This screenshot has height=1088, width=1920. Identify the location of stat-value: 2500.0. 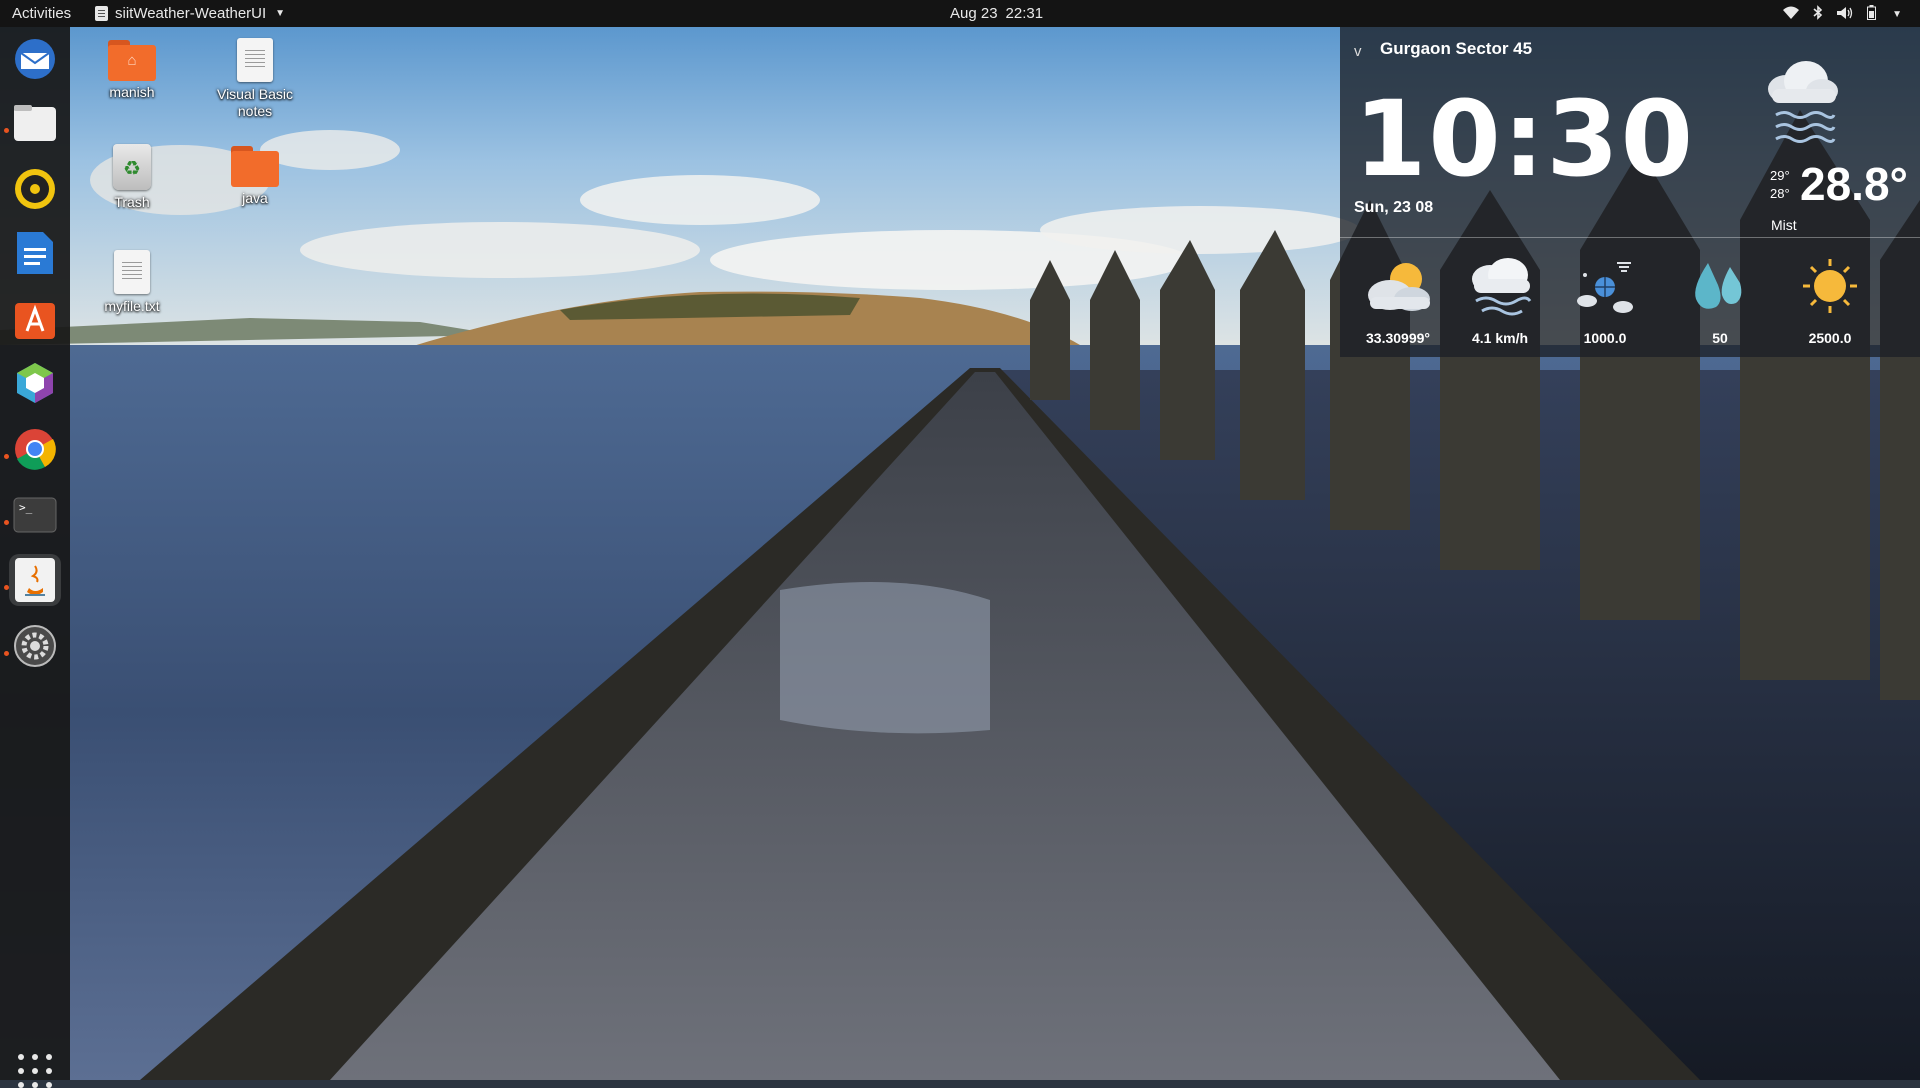
(1830, 338).